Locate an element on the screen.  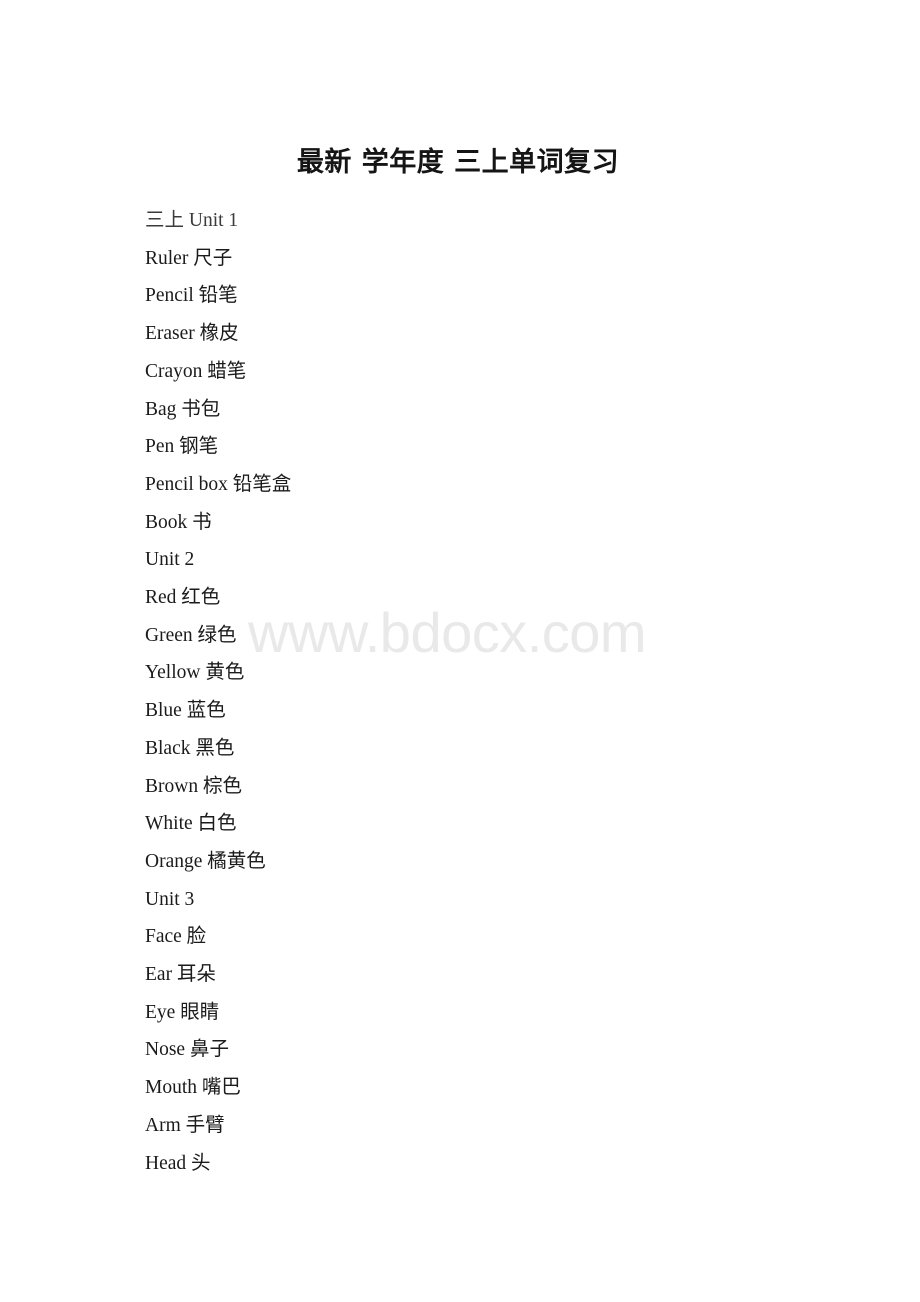
vocab-line: White 白色 is located at coordinates (191, 824).